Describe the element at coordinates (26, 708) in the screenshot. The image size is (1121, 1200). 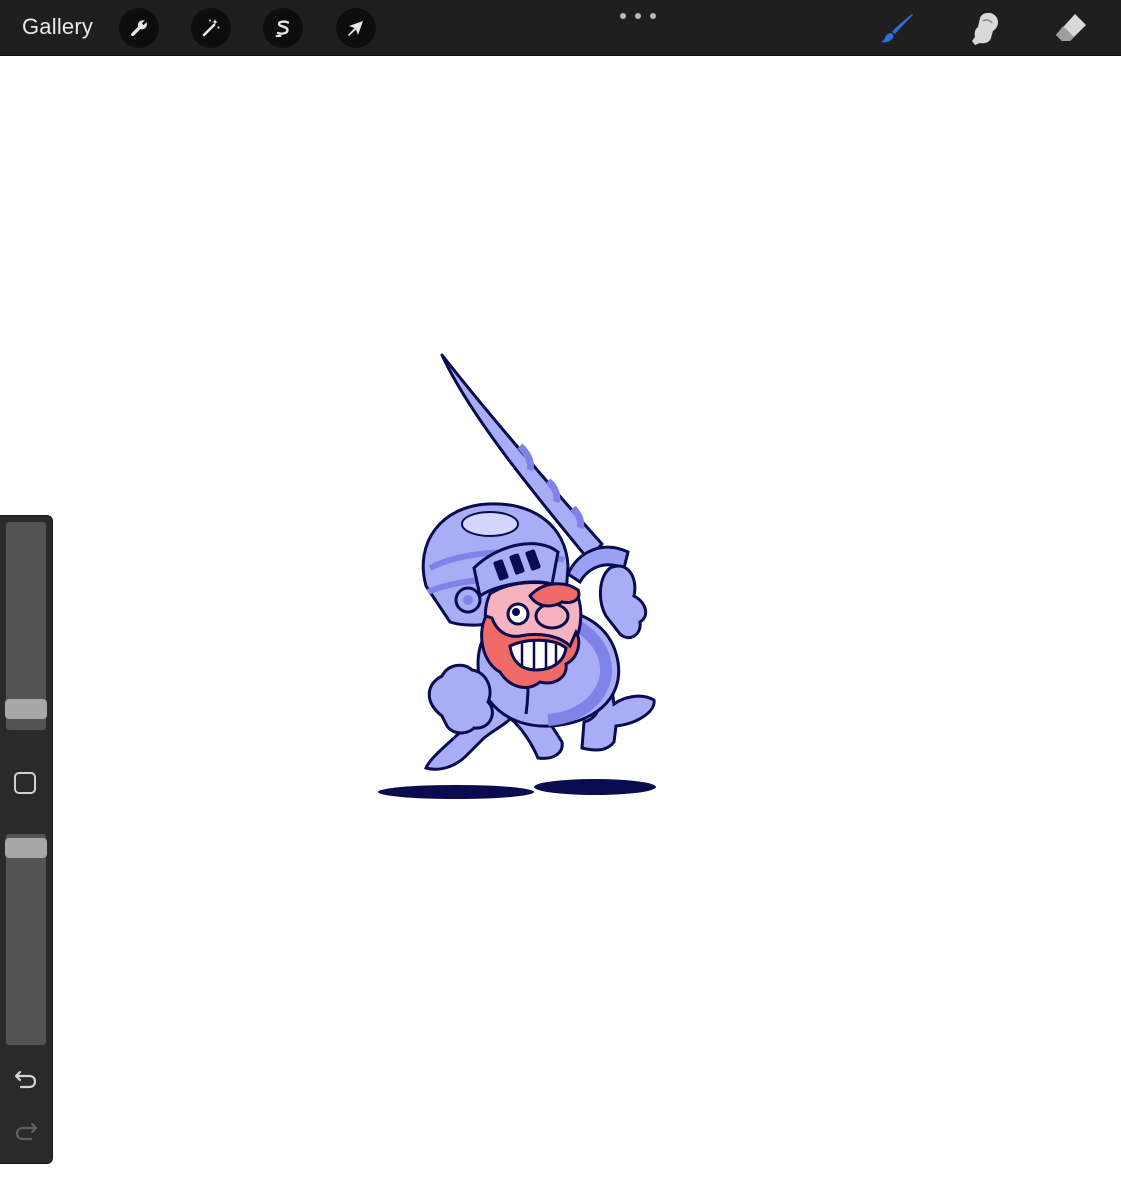
I see `brush-size-thumb` at that location.